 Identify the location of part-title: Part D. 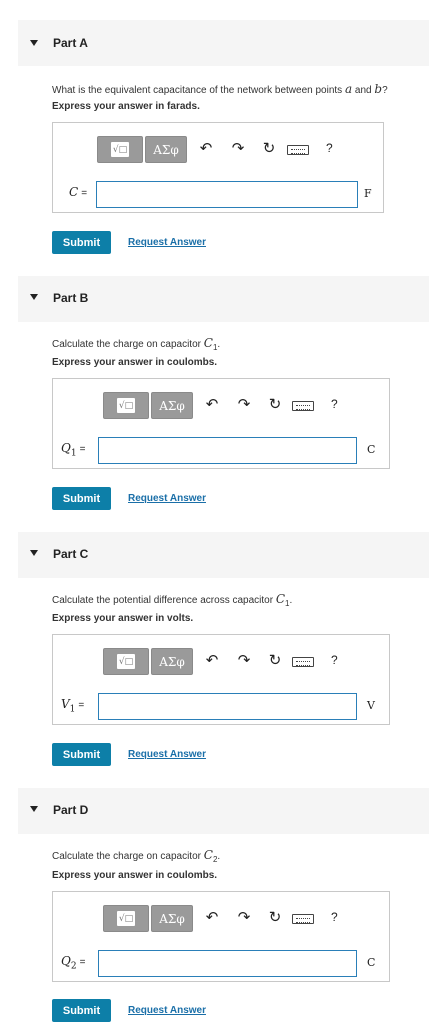
(71, 810).